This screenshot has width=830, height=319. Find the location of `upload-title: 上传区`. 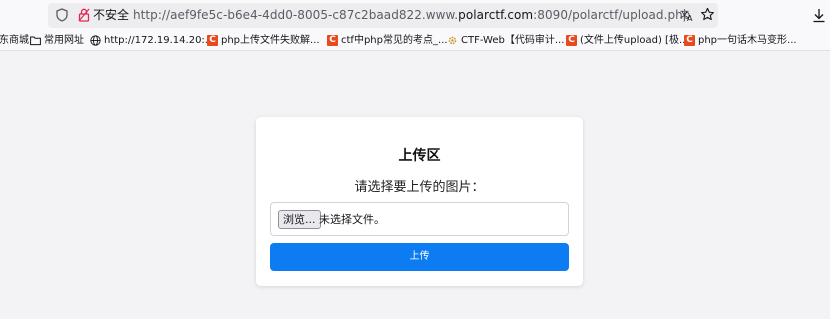

upload-title: 上传区 is located at coordinates (419, 156).